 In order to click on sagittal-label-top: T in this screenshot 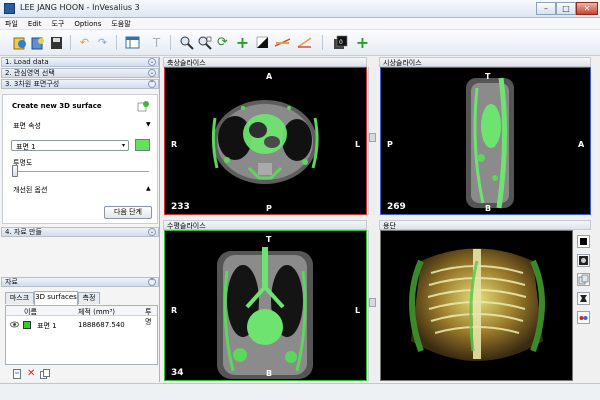, I will do `click(488, 76)`.